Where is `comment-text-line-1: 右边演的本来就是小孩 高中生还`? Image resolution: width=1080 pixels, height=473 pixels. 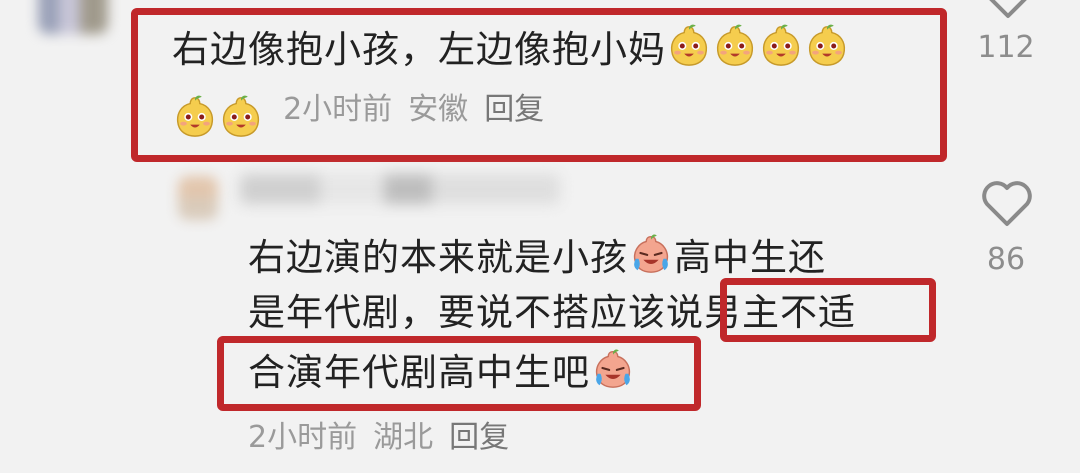
comment-text-line-1: 右边演的本来就是小孩 高中生还 is located at coordinates (537, 256).